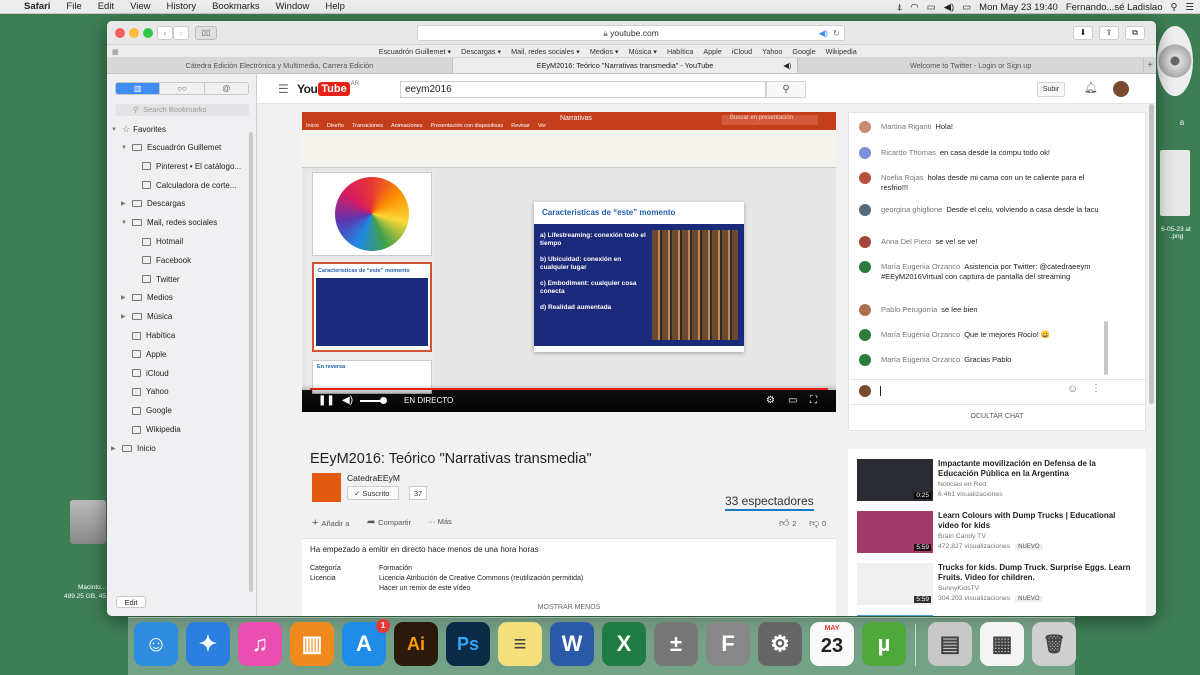 The height and width of the screenshot is (675, 1200). What do you see at coordinates (931, 7) in the screenshot?
I see `airplay-icon: ▭` at bounding box center [931, 7].